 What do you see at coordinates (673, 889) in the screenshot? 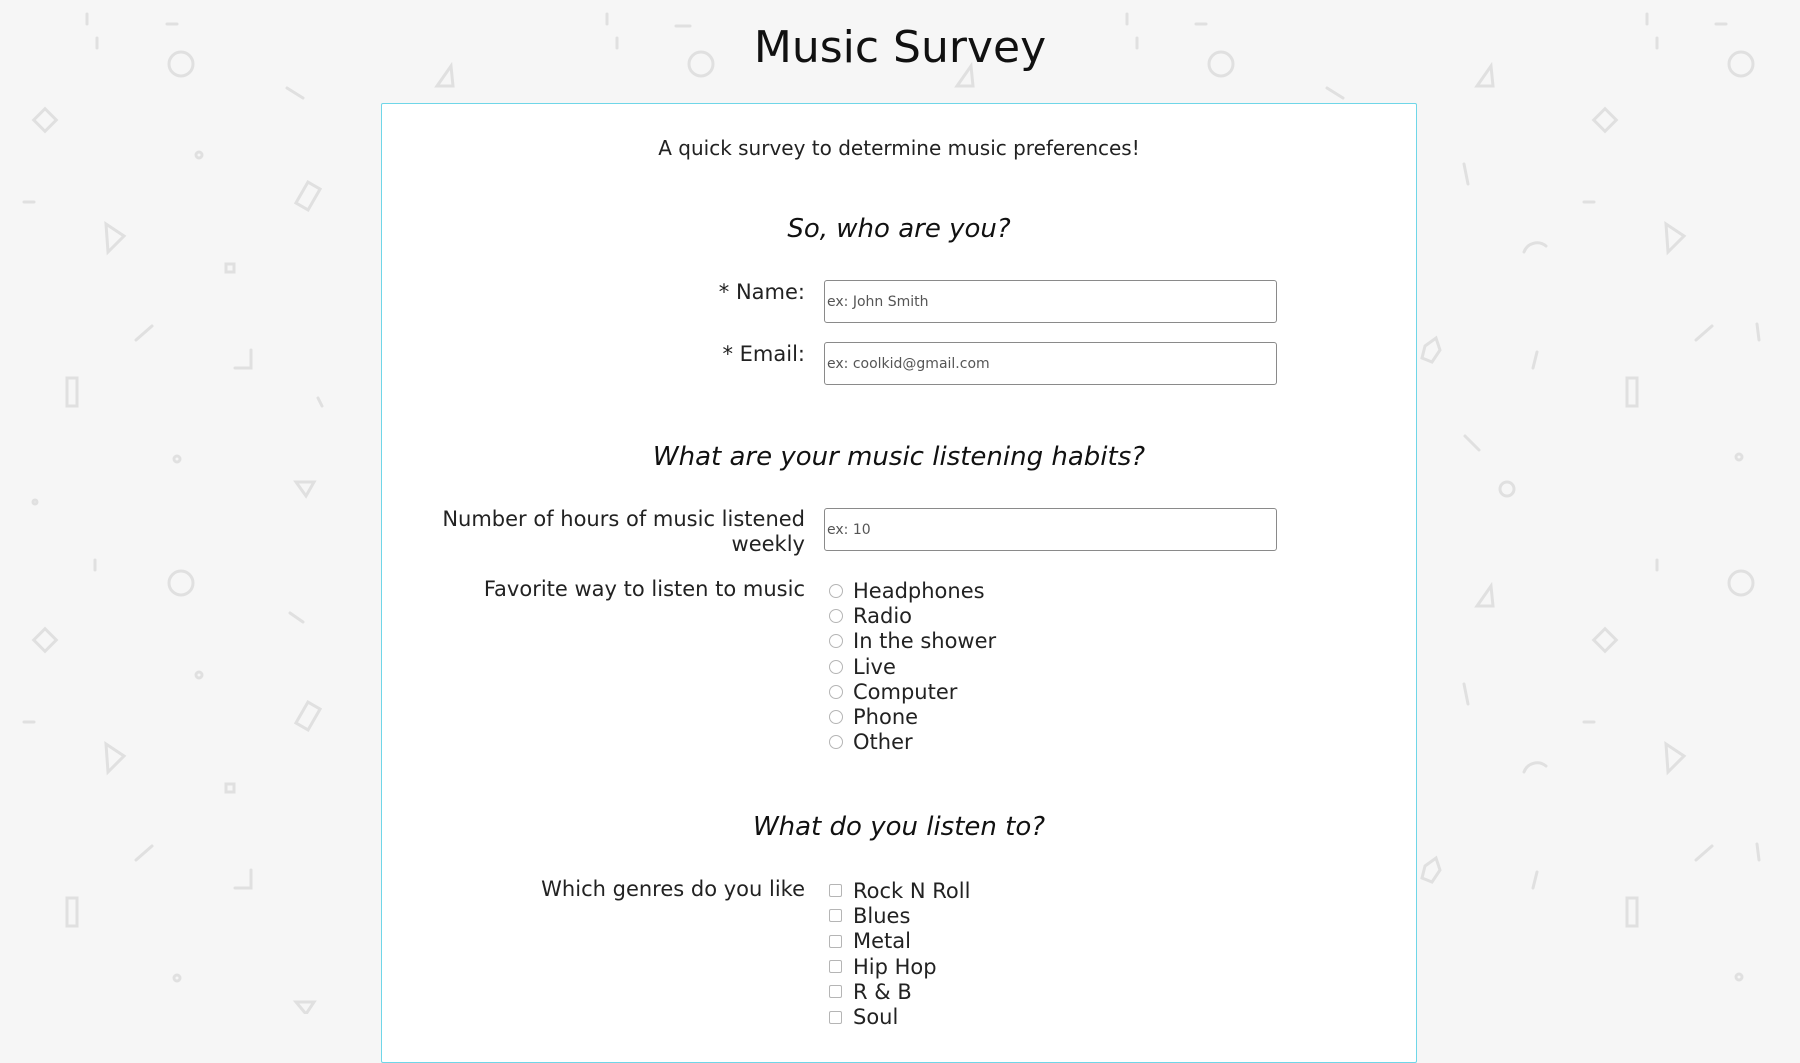
I see `genres-label: Which genres do you like` at bounding box center [673, 889].